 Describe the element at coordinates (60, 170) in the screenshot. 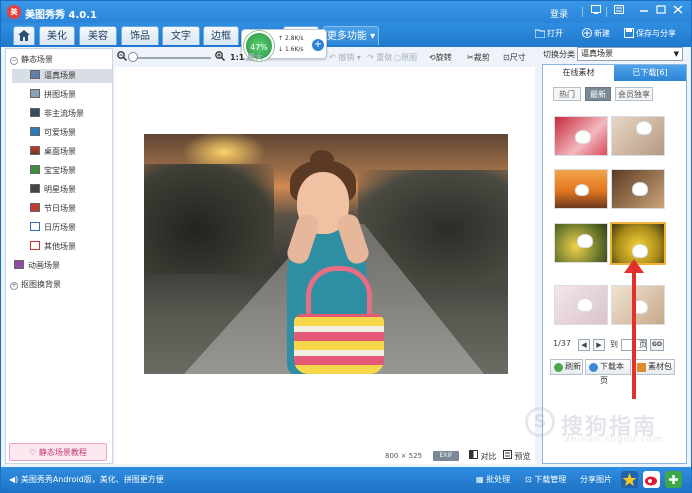

I see `tree-item-label: 宝宝场景` at that location.